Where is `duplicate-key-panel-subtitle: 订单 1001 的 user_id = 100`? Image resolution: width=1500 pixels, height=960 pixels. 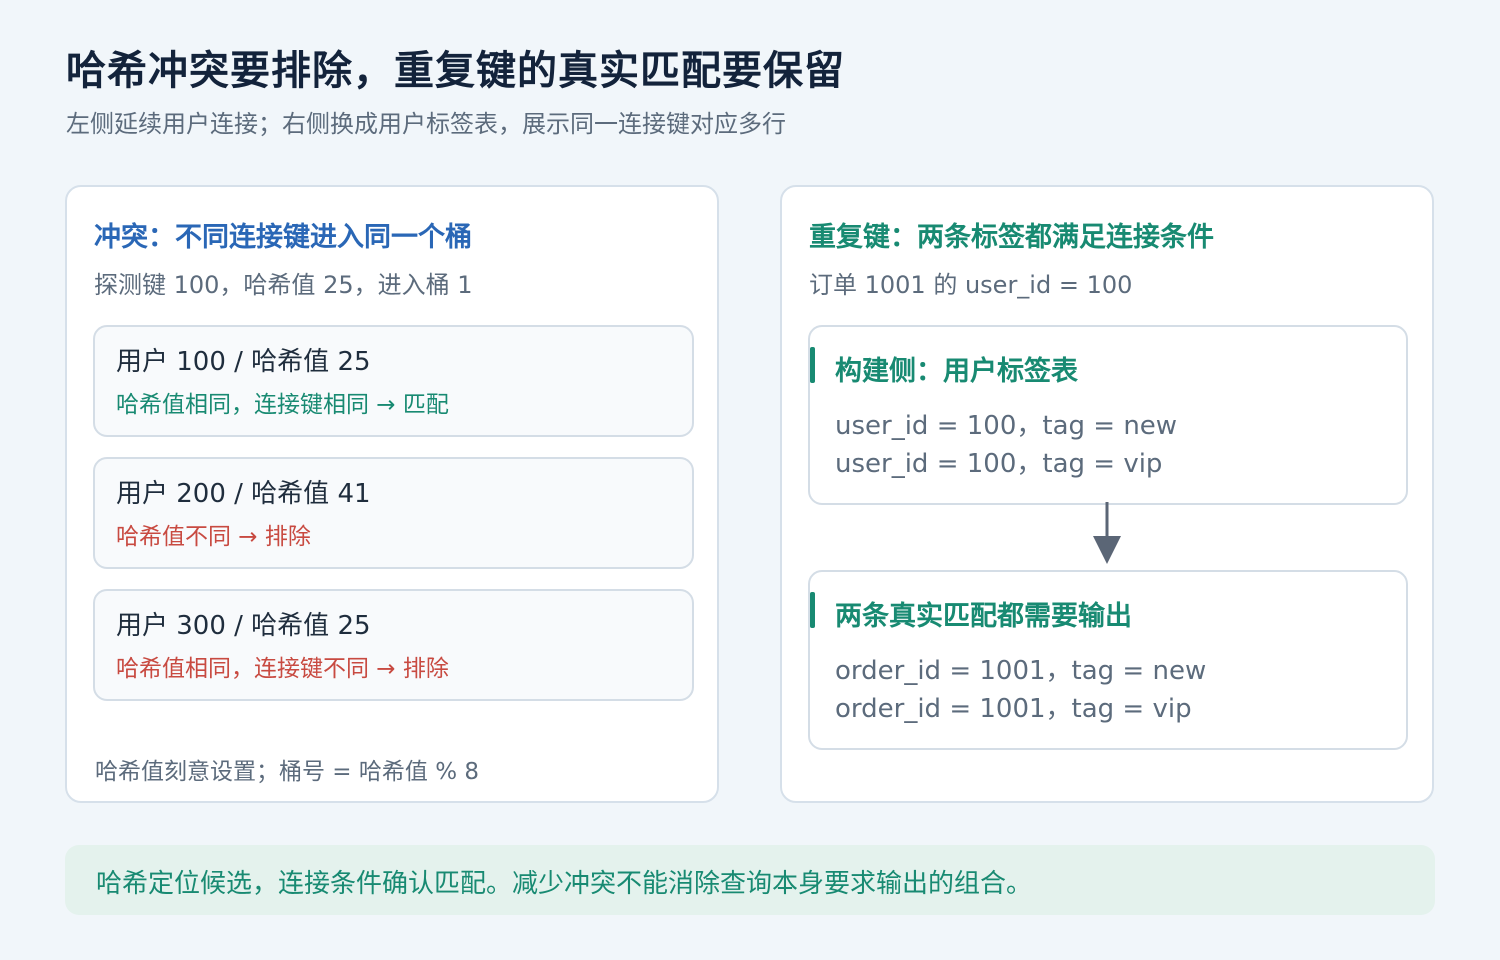
duplicate-key-panel-subtitle: 订单 1001 的 user_id = 100 is located at coordinates (971, 285).